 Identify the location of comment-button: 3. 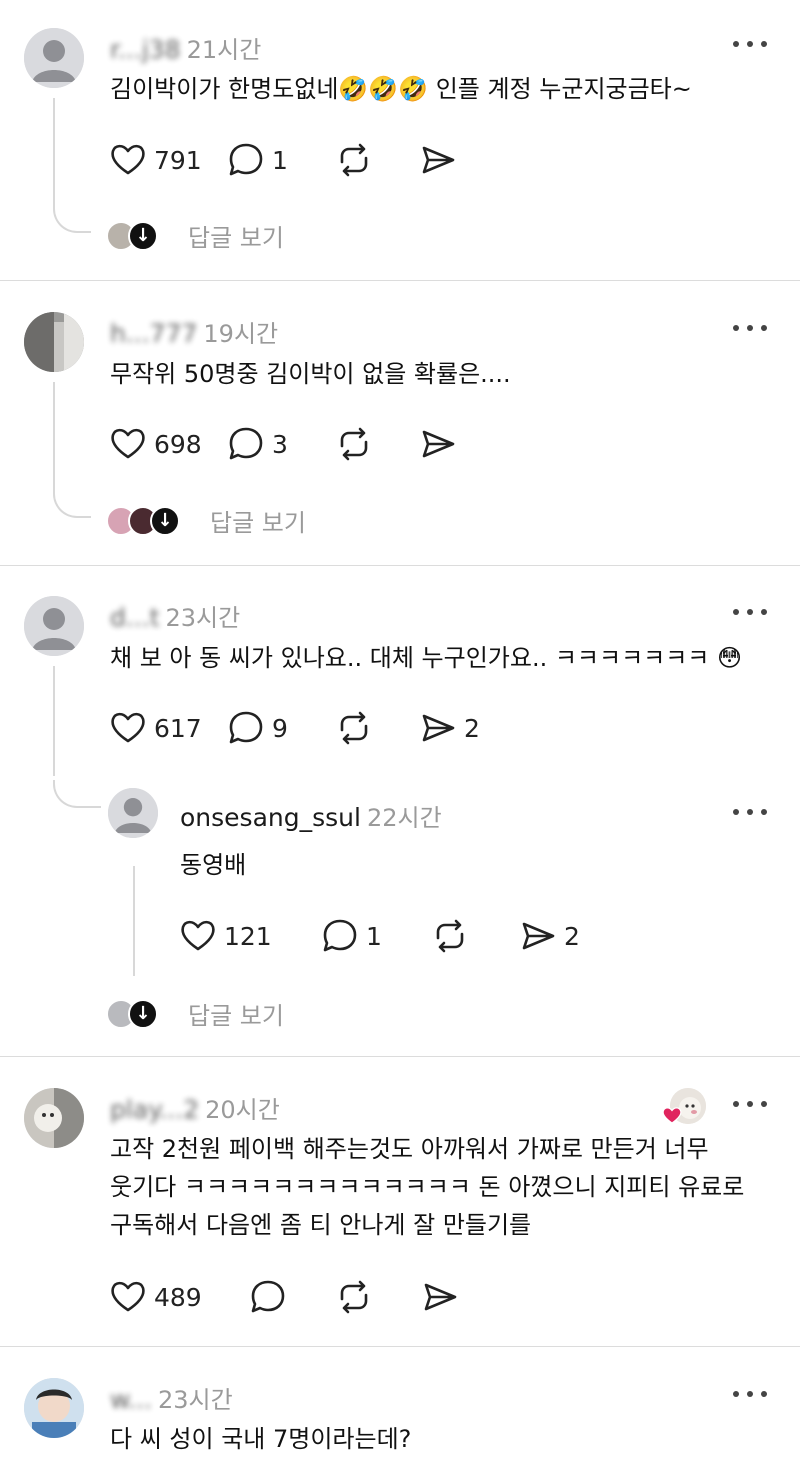
(280, 444).